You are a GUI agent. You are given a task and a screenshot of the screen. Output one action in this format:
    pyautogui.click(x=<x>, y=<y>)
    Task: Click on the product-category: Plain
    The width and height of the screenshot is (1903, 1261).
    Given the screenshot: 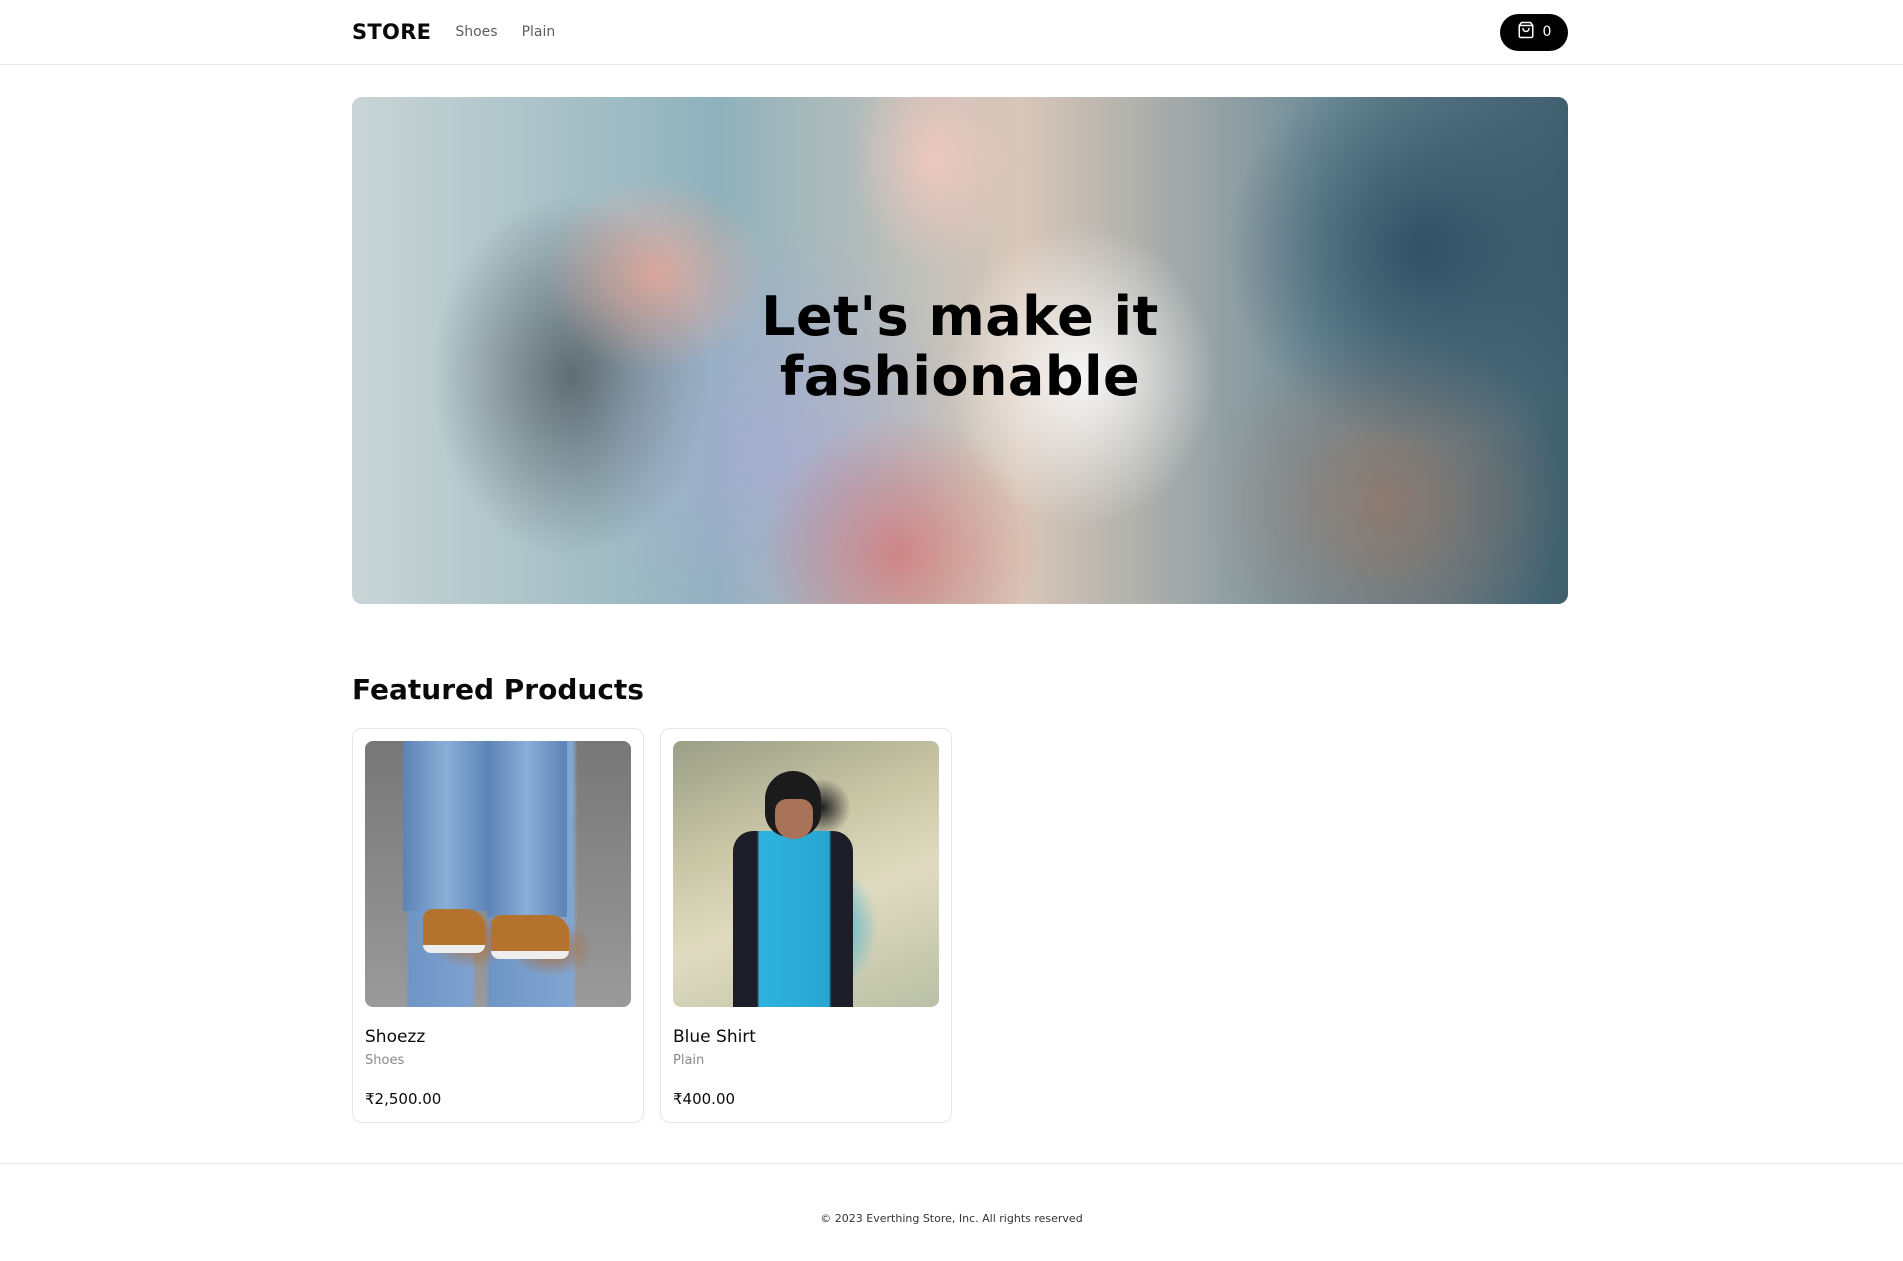 What is the action you would take?
    pyautogui.click(x=689, y=1060)
    